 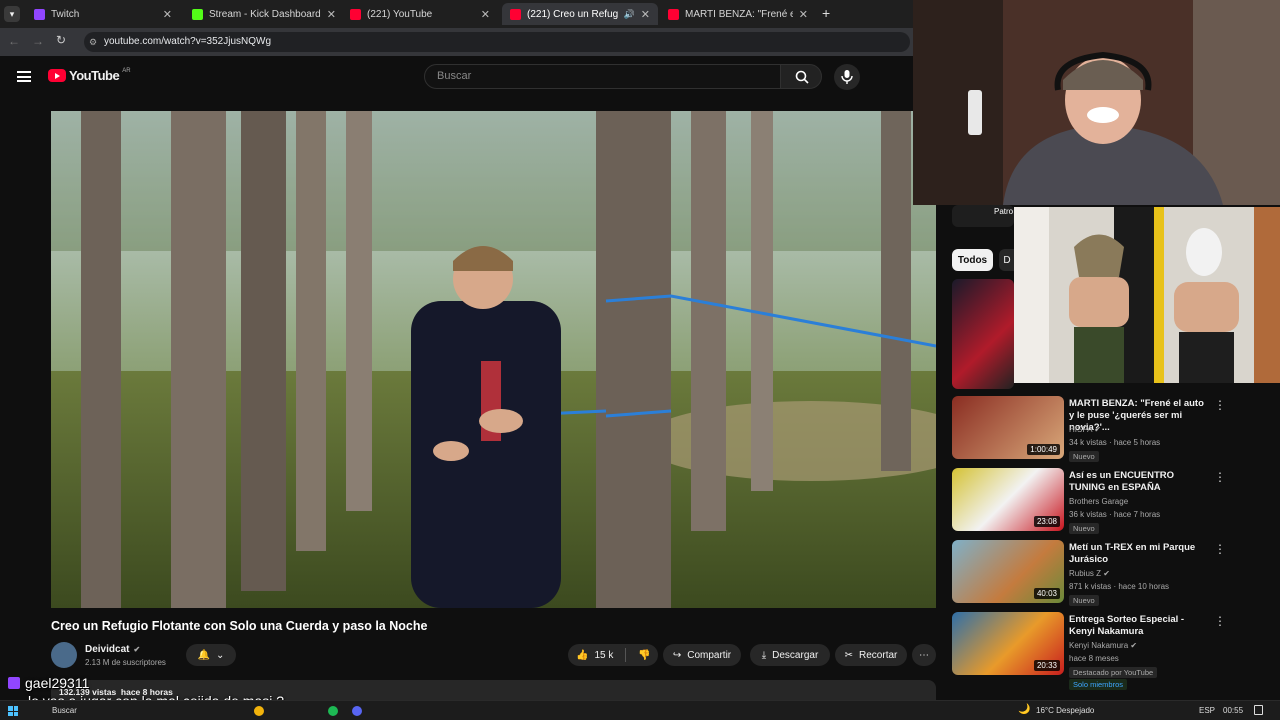 What do you see at coordinates (65, 14) in the screenshot?
I see `tab-label: Twitch` at bounding box center [65, 14].